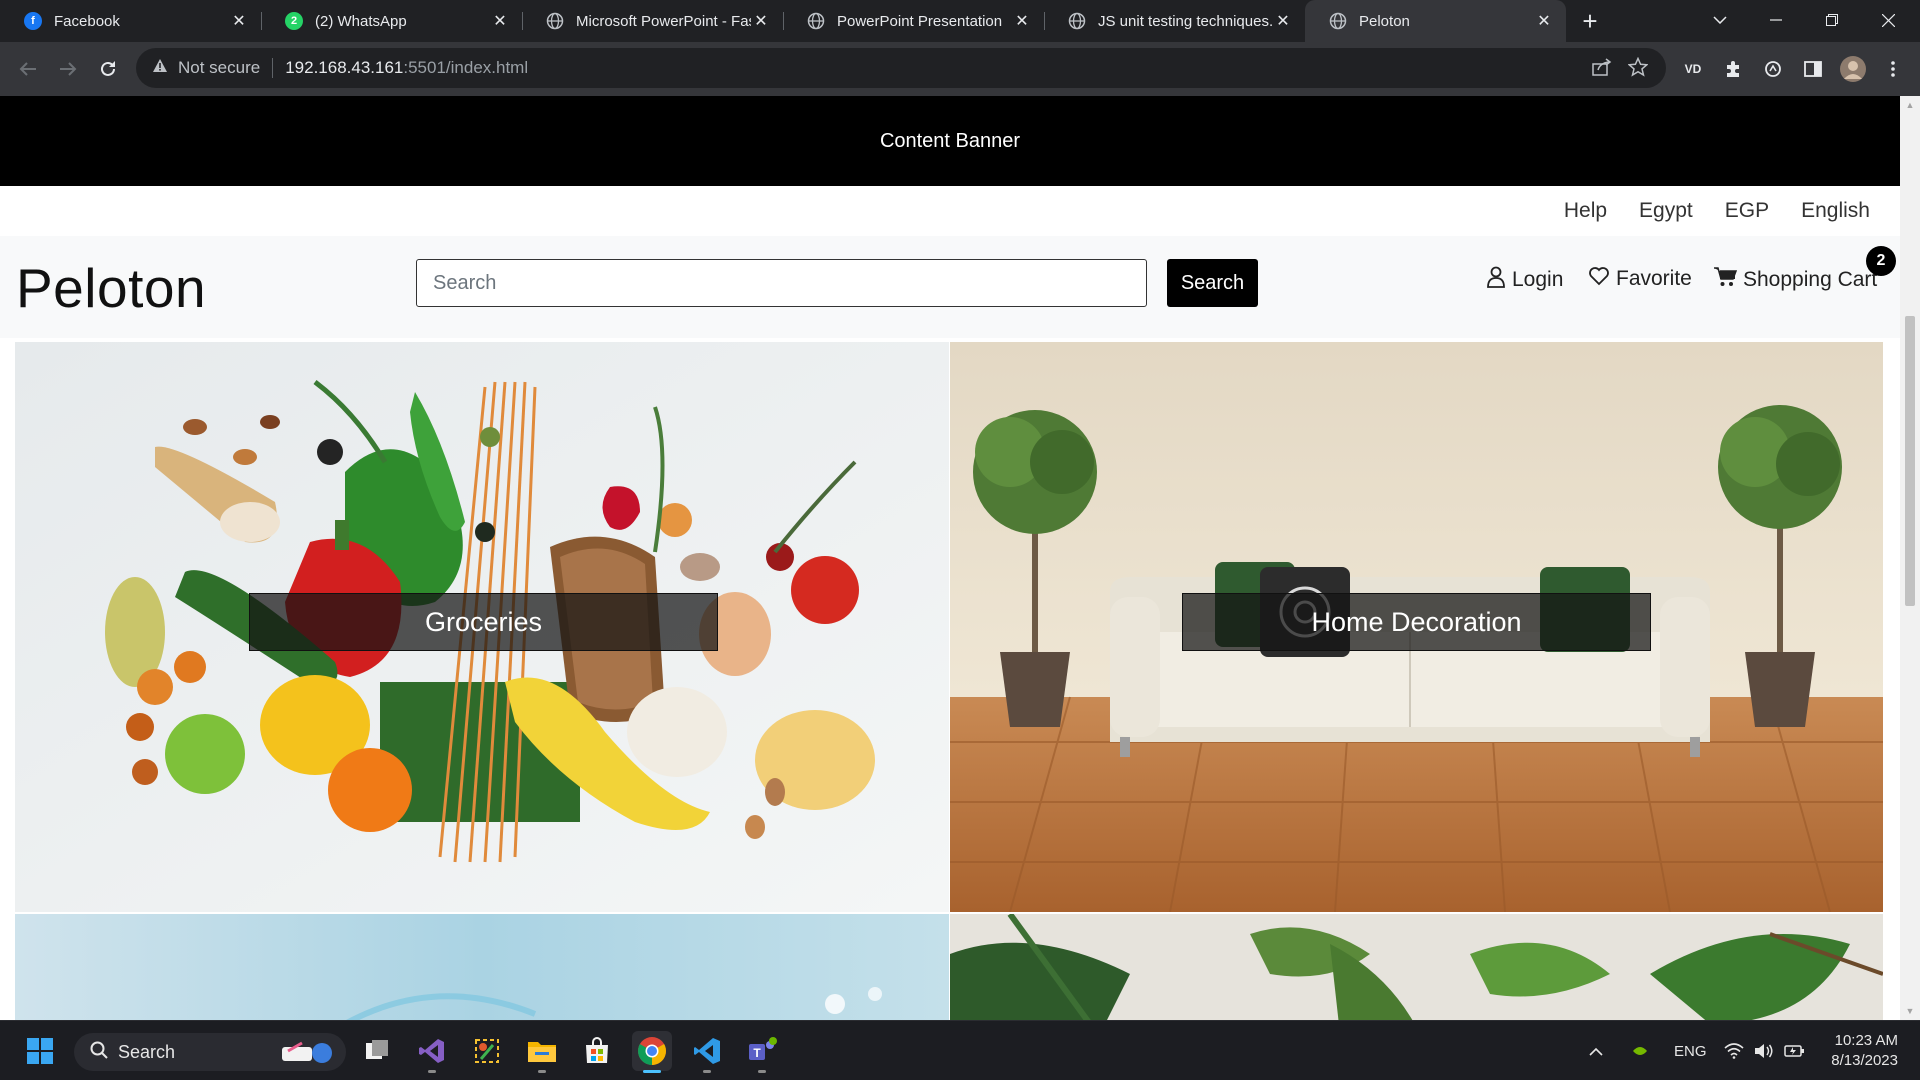 This screenshot has height=1080, width=1920. What do you see at coordinates (1524, 280) in the screenshot?
I see `login-link: Login` at bounding box center [1524, 280].